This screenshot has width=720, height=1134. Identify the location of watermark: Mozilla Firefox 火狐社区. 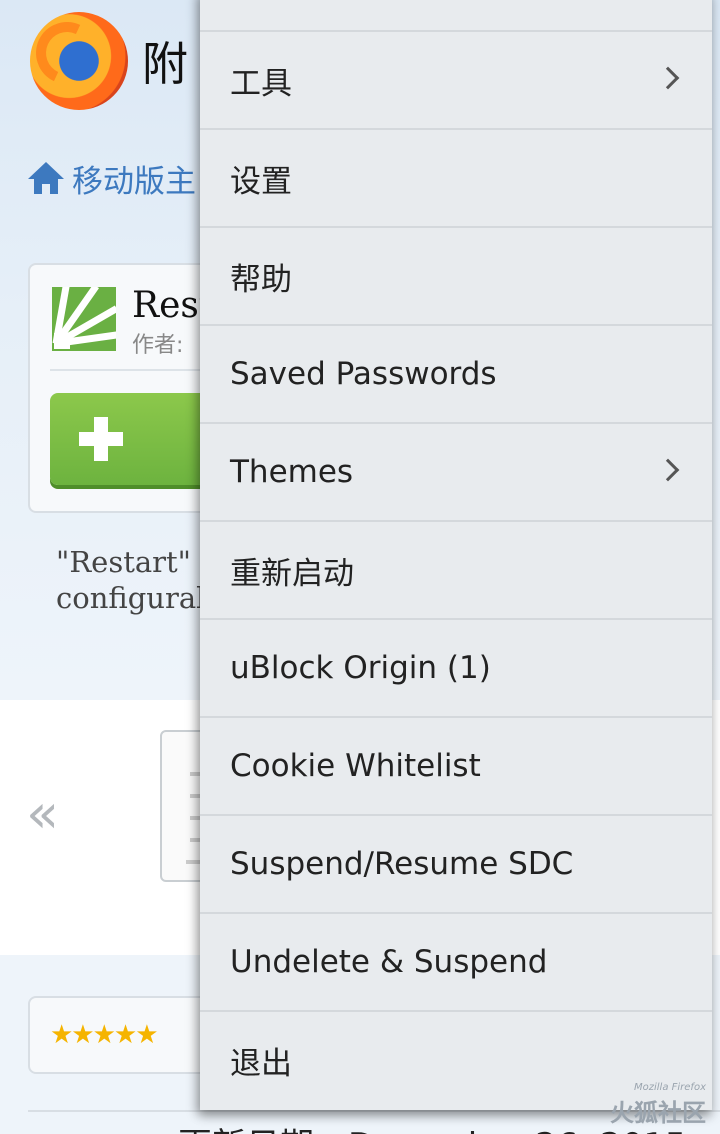
(658, 1105).